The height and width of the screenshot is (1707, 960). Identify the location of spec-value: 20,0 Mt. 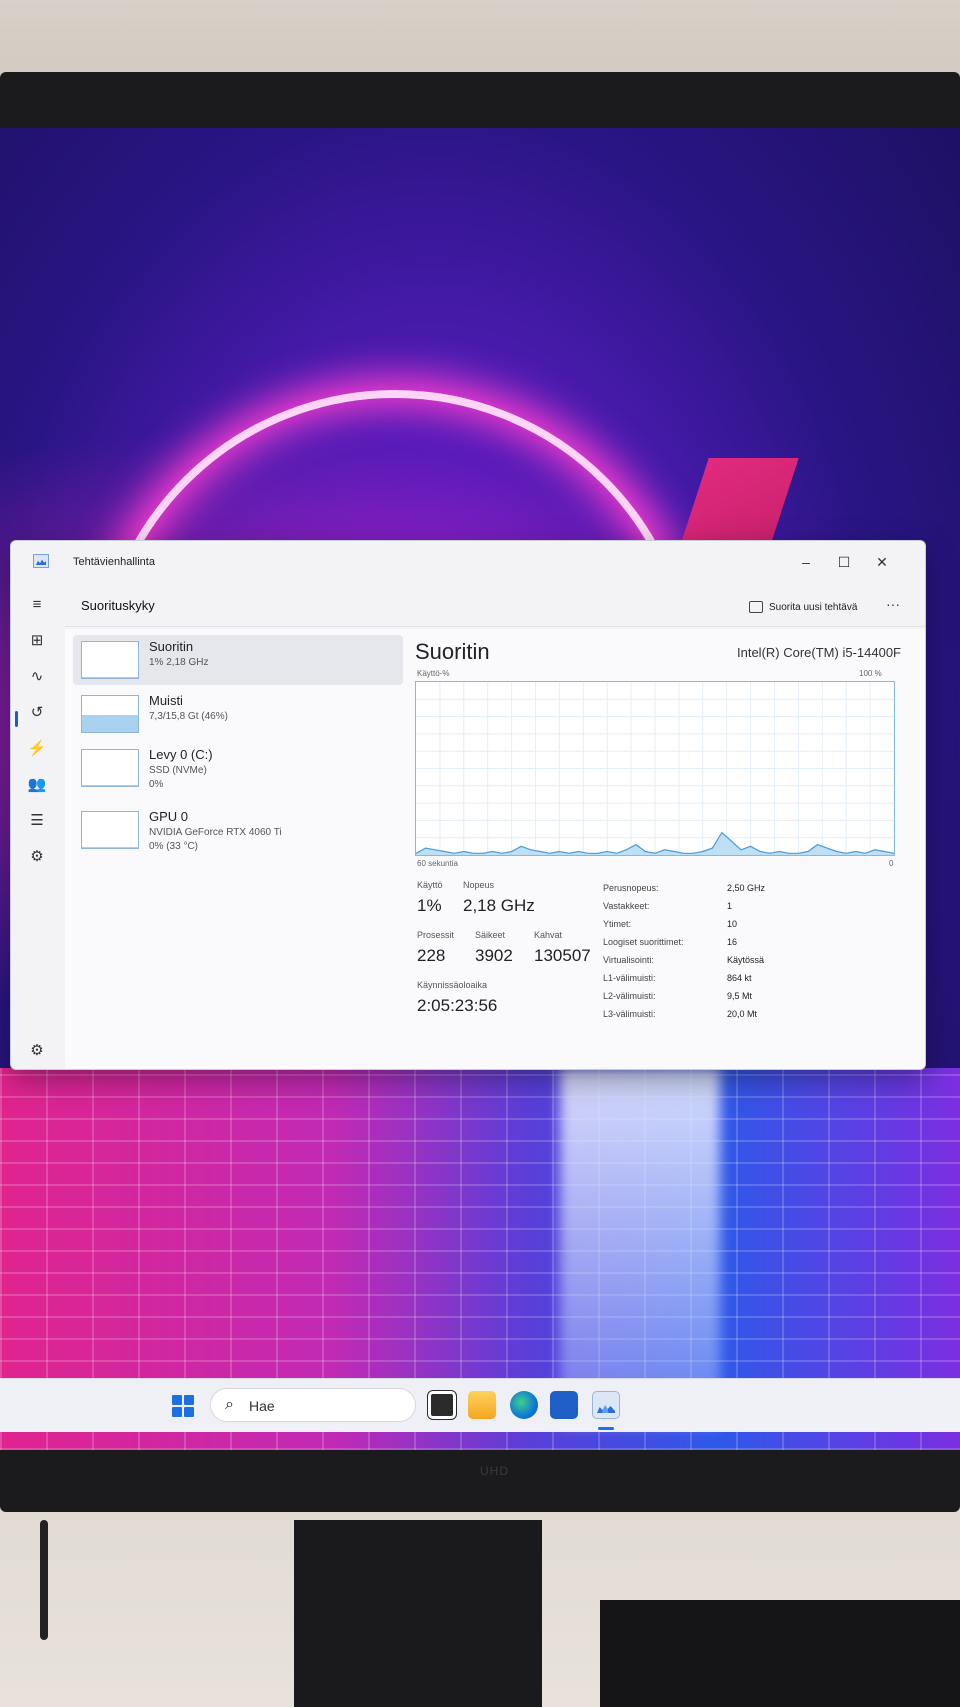
(742, 1014).